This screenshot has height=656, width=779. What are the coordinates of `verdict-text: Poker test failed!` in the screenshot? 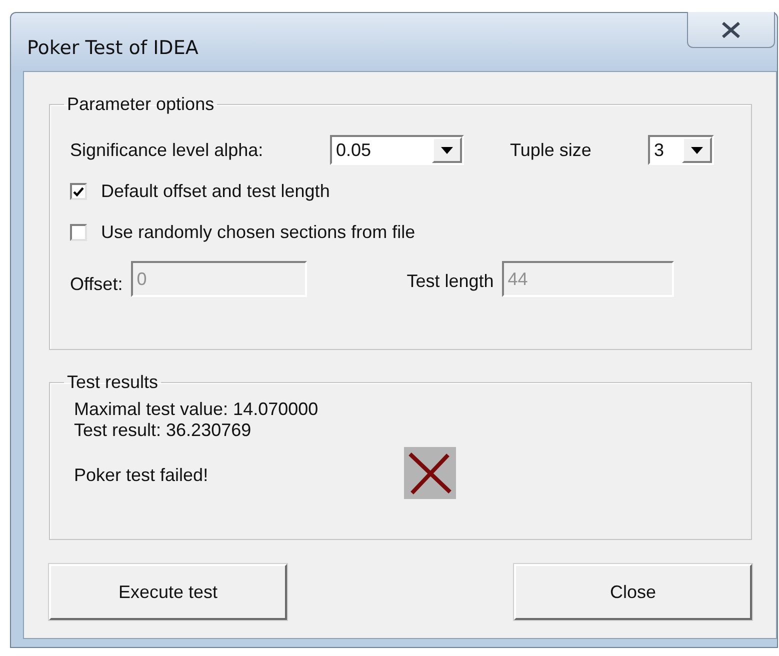 It's located at (142, 475).